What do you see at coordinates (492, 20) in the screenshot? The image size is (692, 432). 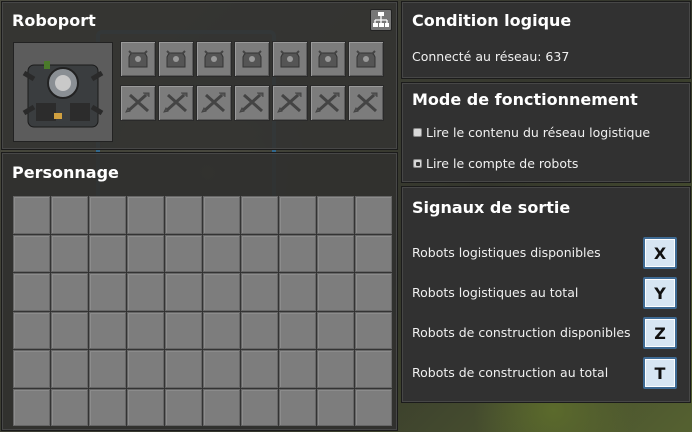 I see `condition-title: Condition logique` at bounding box center [492, 20].